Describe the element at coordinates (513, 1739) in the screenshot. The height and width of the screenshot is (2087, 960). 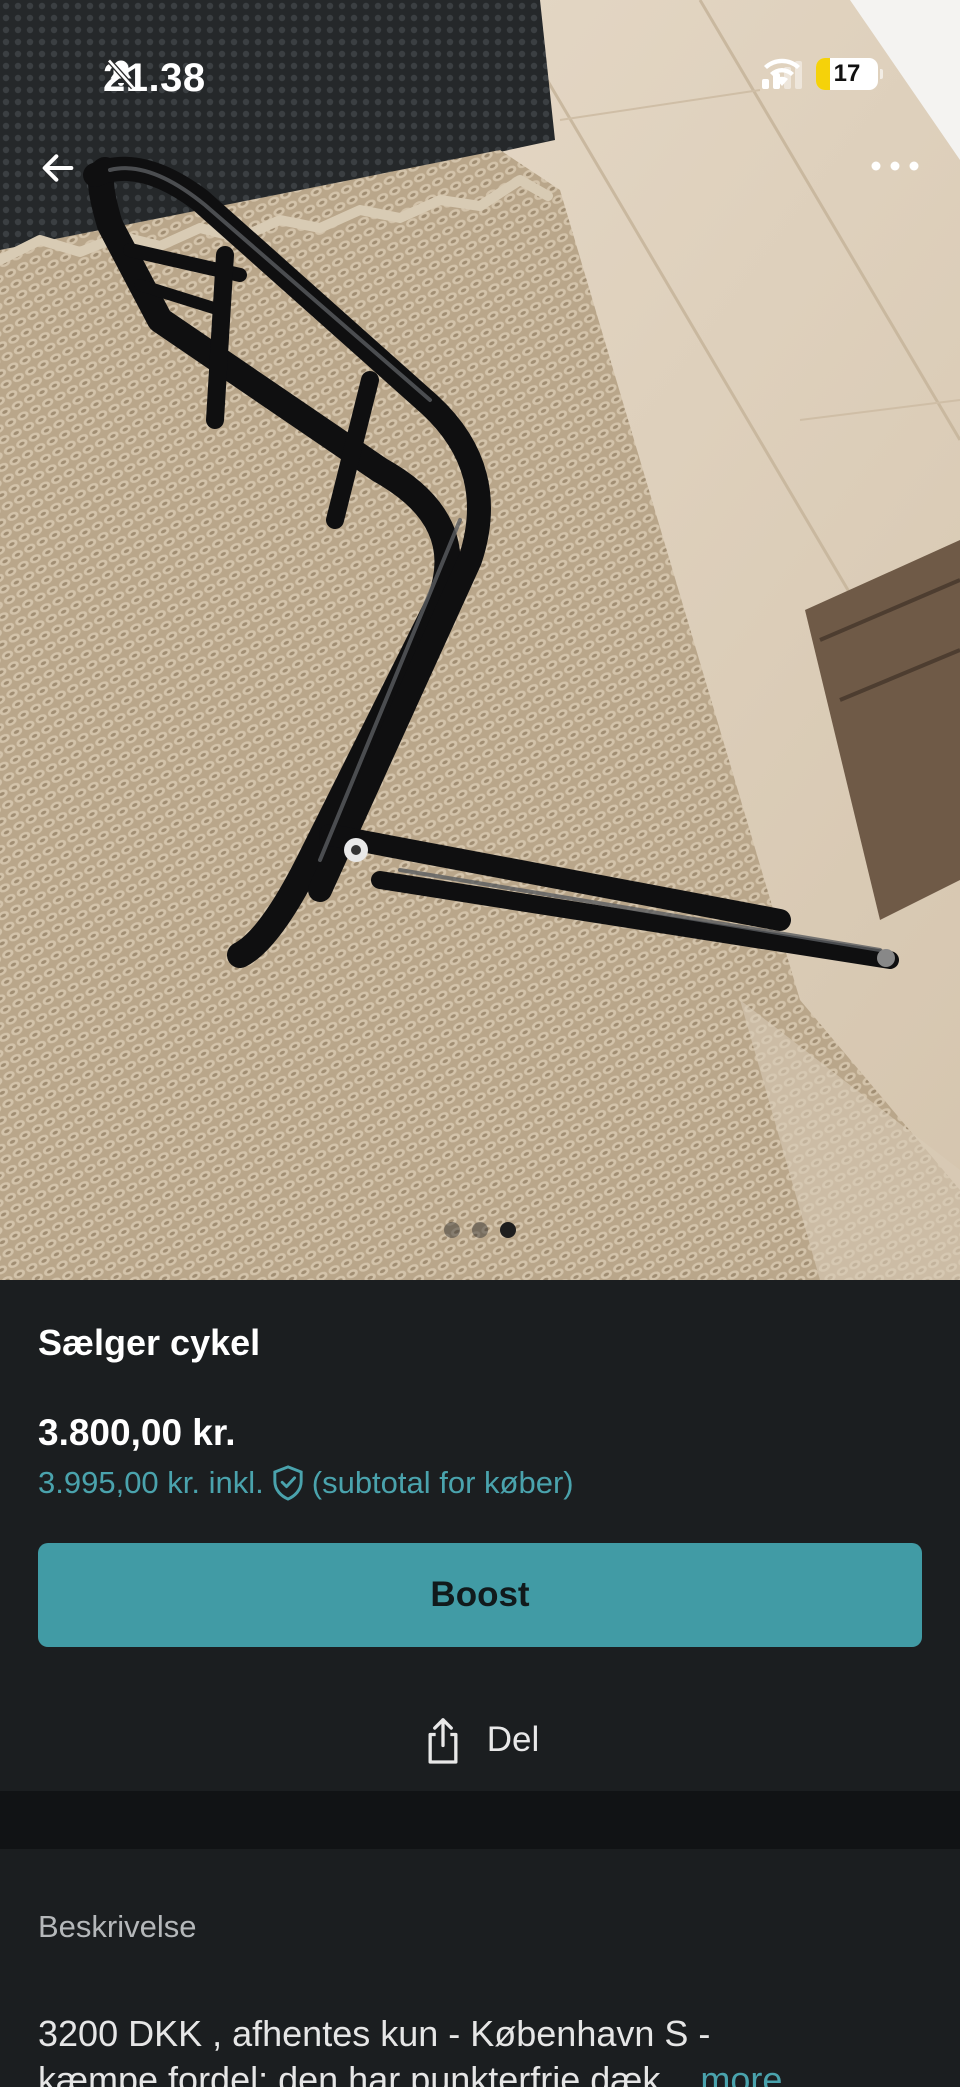
I see `share-label: Del` at that location.